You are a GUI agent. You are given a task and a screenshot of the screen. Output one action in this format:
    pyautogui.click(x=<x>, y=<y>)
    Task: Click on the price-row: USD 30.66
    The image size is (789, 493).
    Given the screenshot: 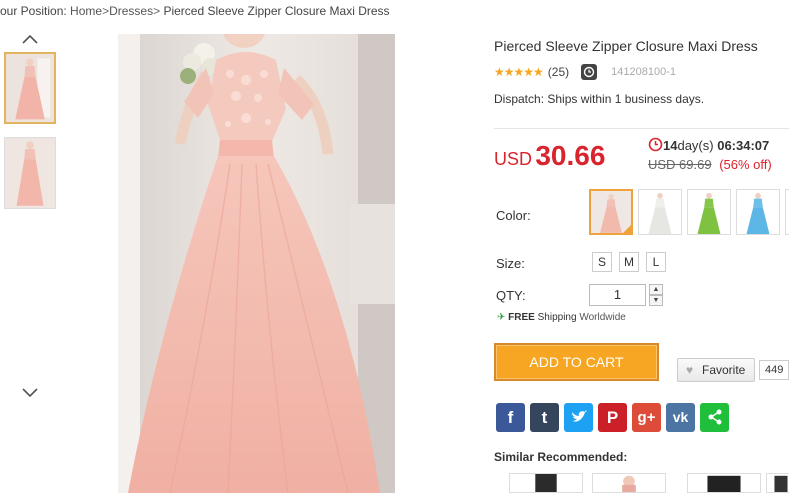 What is the action you would take?
    pyautogui.click(x=549, y=156)
    